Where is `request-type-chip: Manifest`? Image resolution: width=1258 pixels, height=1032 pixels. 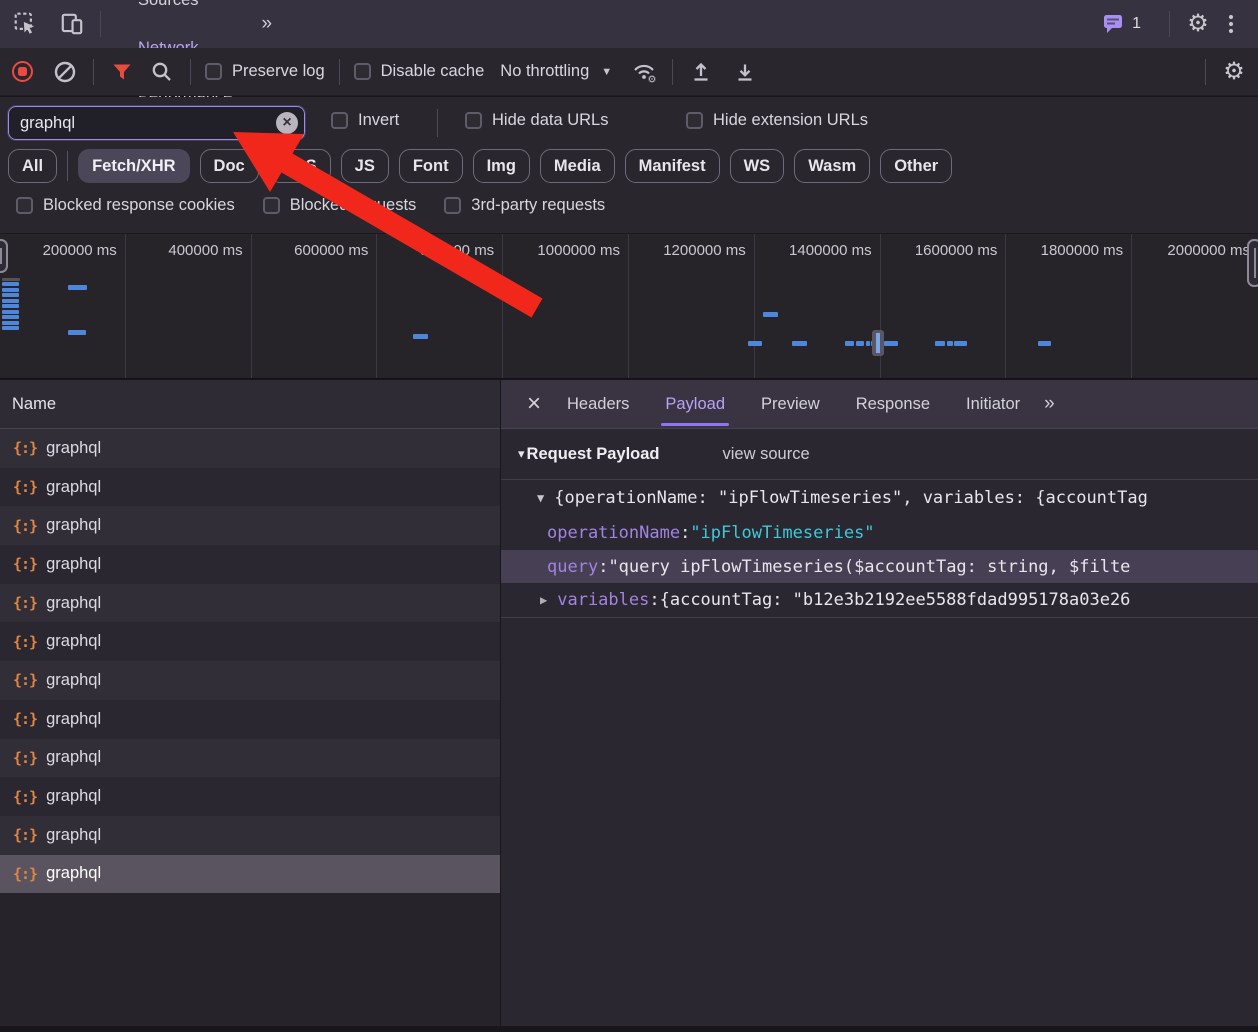
request-type-chip: Manifest is located at coordinates (672, 166).